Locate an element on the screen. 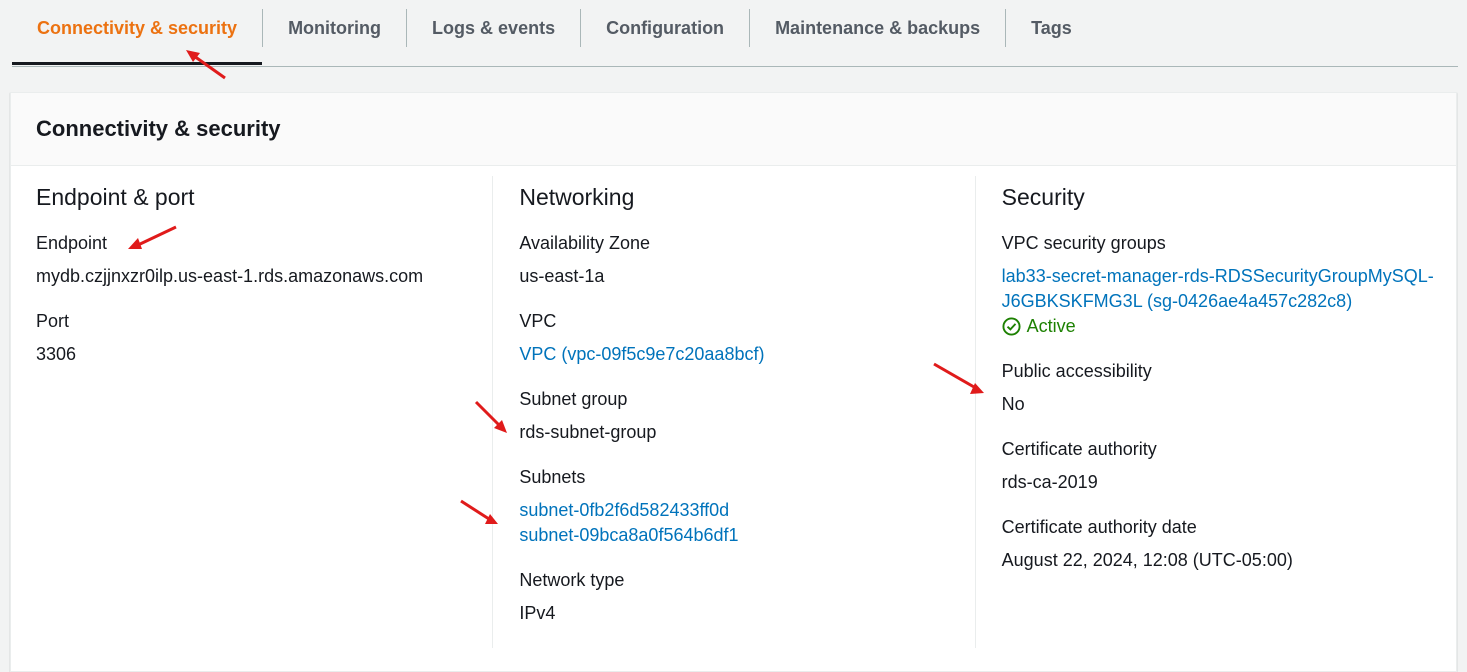 This screenshot has height=672, width=1467. endpoint-port-heading: Endpoint & port is located at coordinates (115, 197).